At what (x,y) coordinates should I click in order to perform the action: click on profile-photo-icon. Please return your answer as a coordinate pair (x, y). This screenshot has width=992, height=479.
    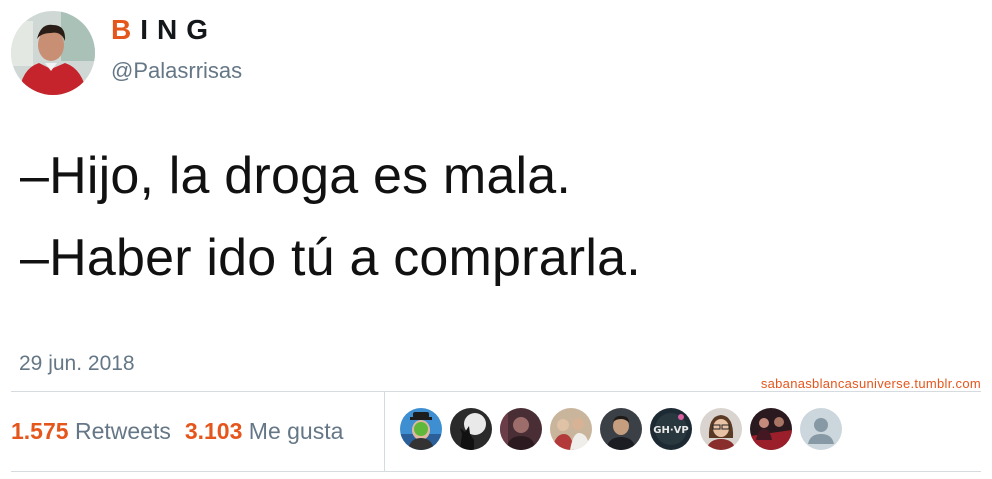
    Looking at the image, I should click on (53, 53).